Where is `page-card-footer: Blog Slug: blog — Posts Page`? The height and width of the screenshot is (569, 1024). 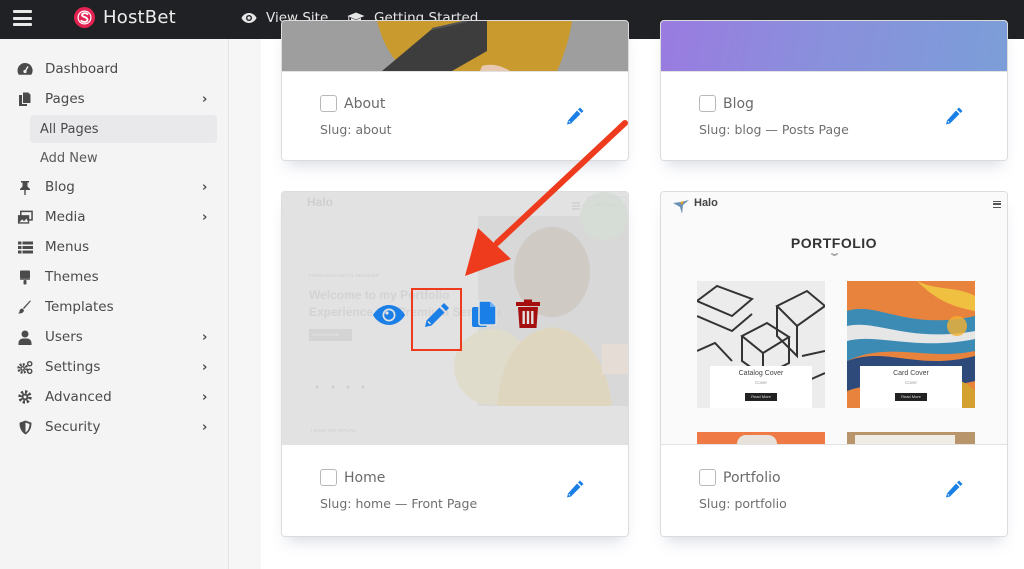 page-card-footer: Blog Slug: blog — Posts Page is located at coordinates (834, 115).